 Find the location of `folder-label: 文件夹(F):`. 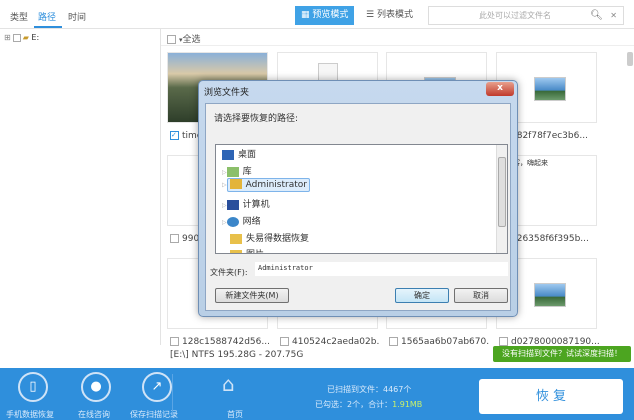

folder-label: 文件夹(F): is located at coordinates (229, 272).